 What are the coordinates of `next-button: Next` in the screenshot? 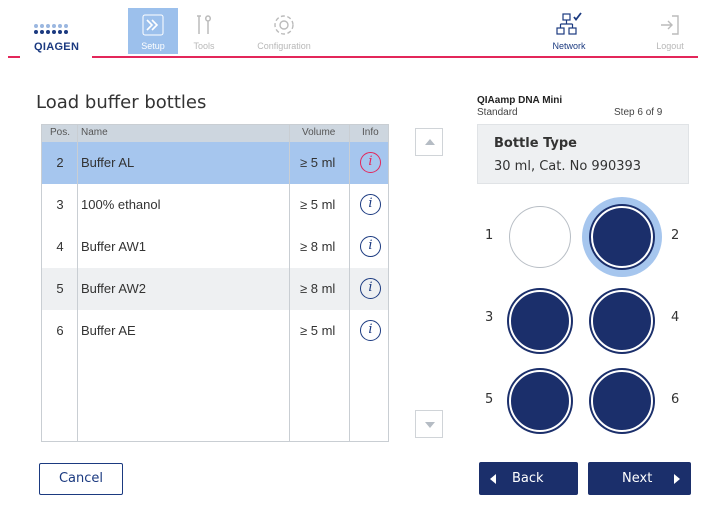 It's located at (639, 478).